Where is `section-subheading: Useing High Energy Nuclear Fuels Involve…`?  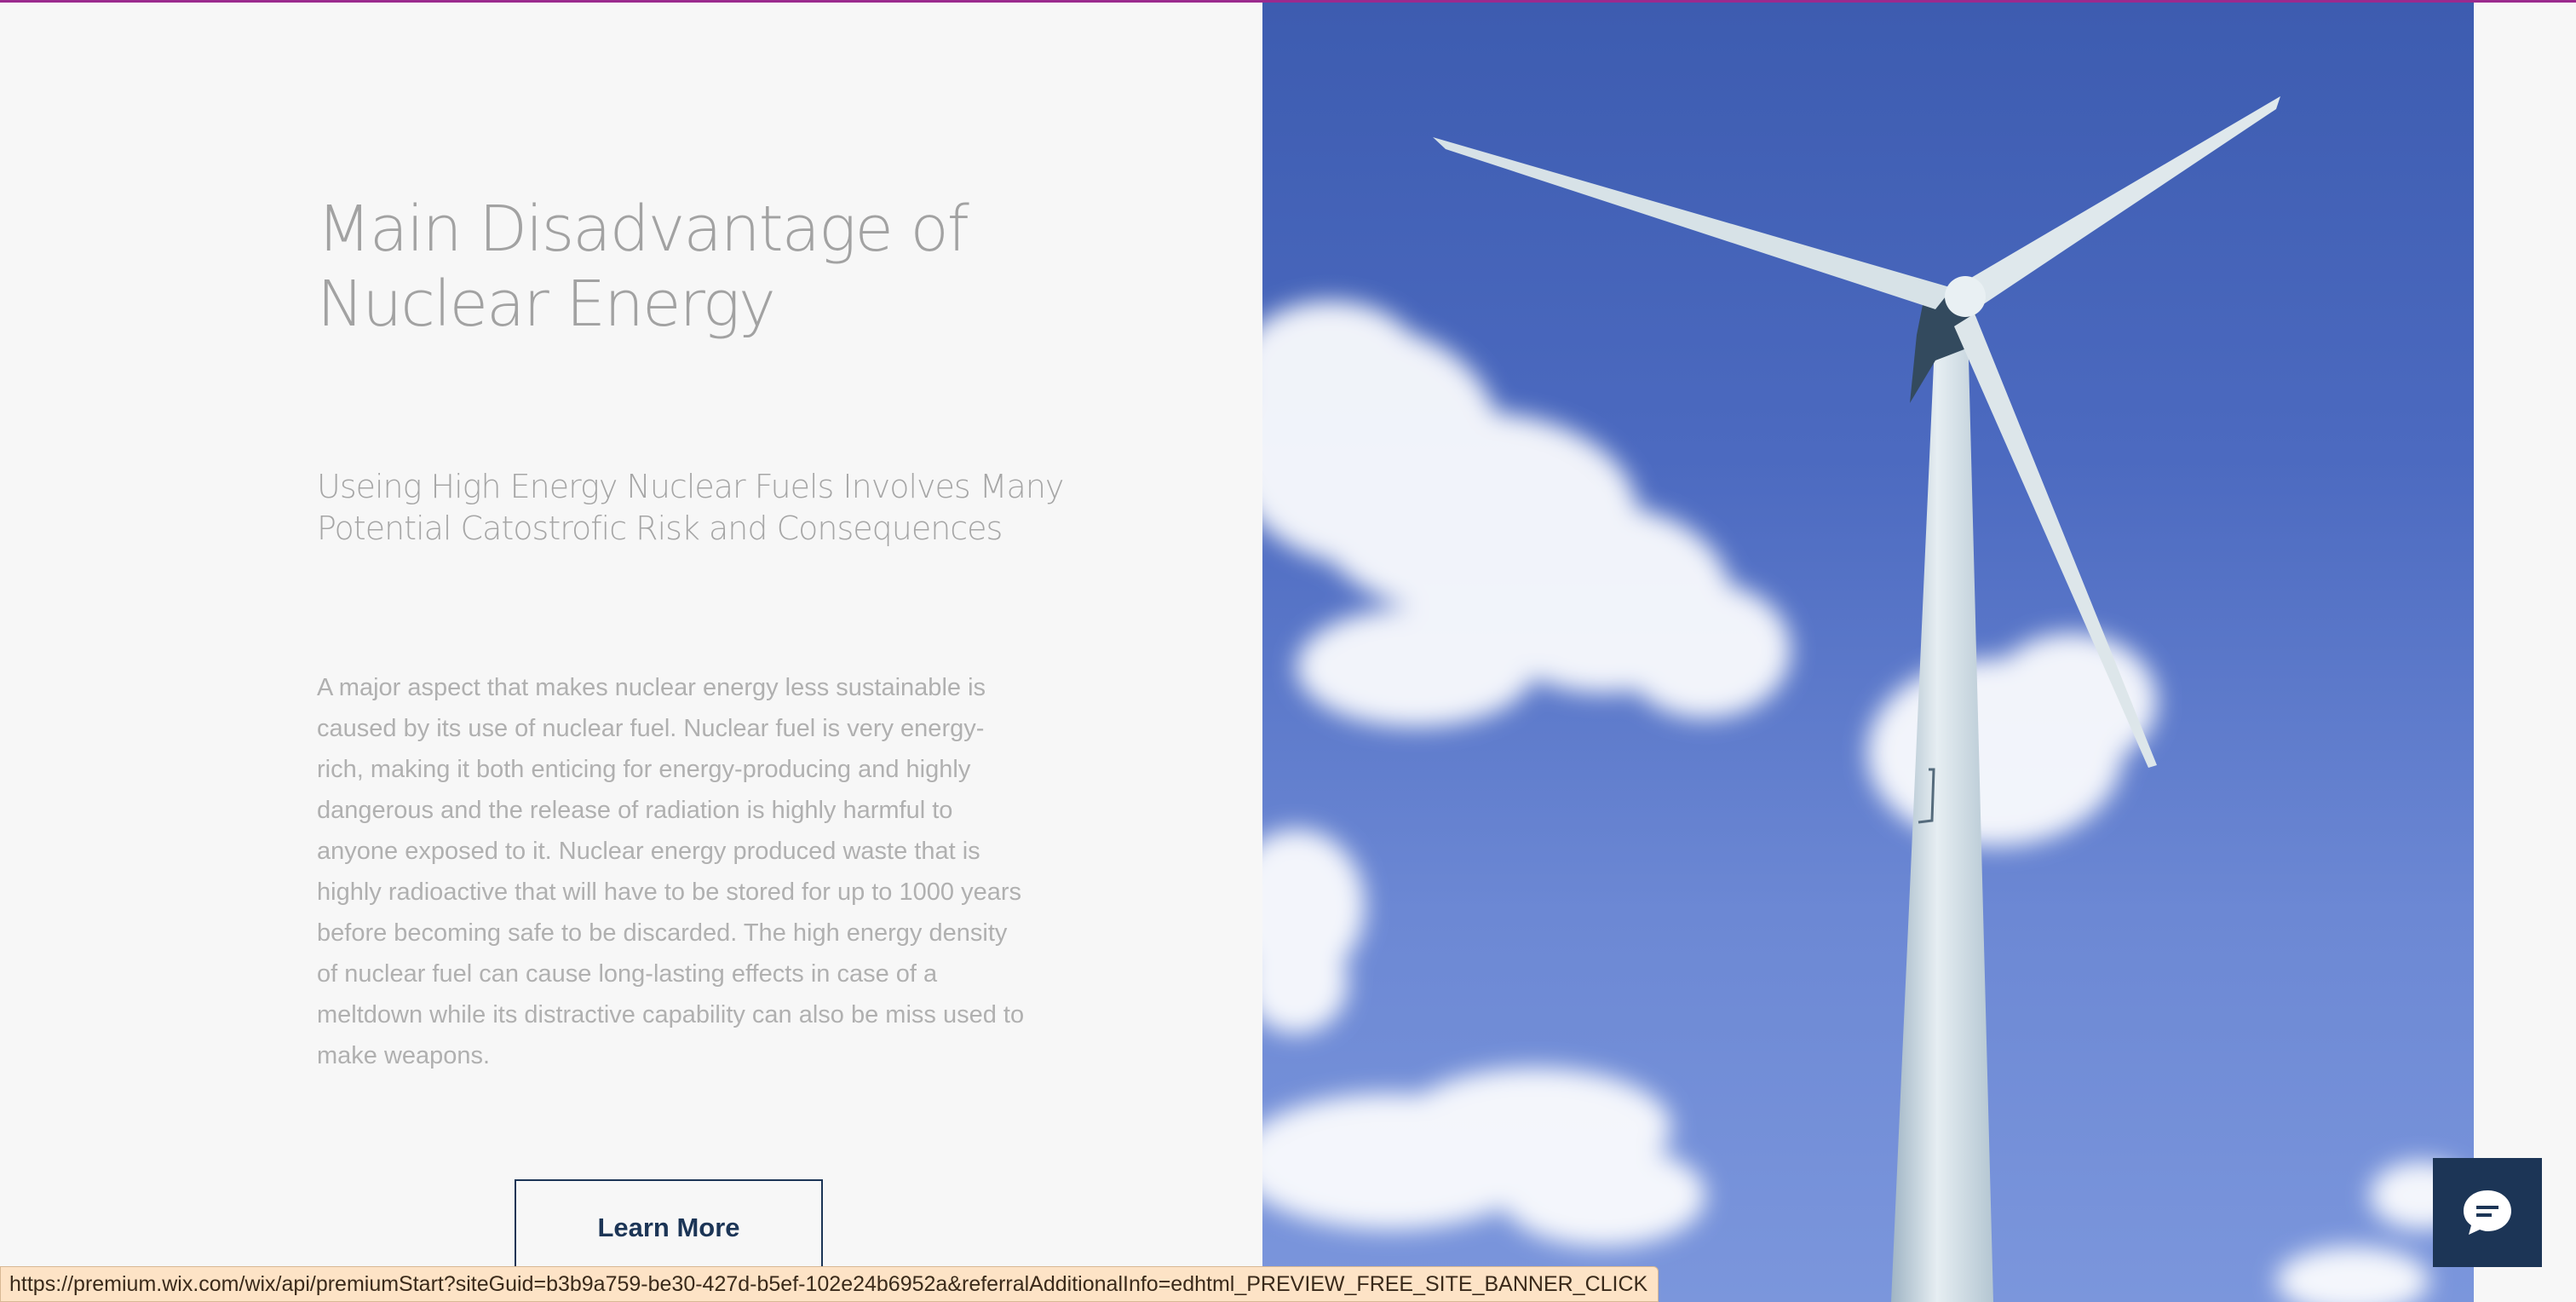
section-subheading: Useing High Energy Nuclear Fuels Involve… is located at coordinates (692, 508).